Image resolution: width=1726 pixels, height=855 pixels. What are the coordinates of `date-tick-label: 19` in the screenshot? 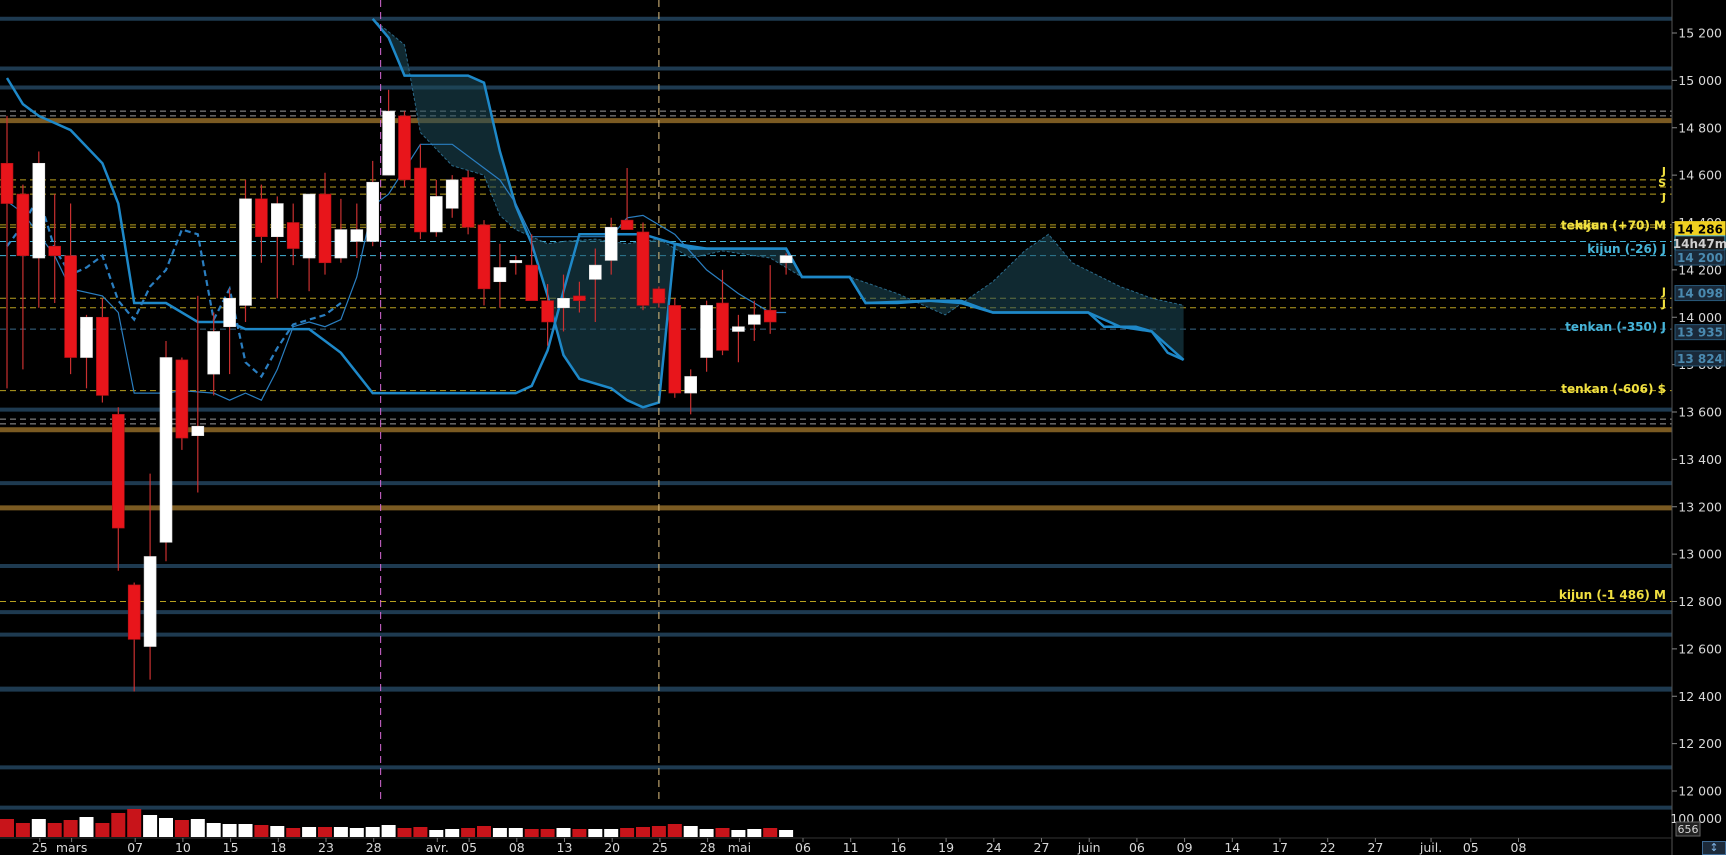 It's located at (946, 847).